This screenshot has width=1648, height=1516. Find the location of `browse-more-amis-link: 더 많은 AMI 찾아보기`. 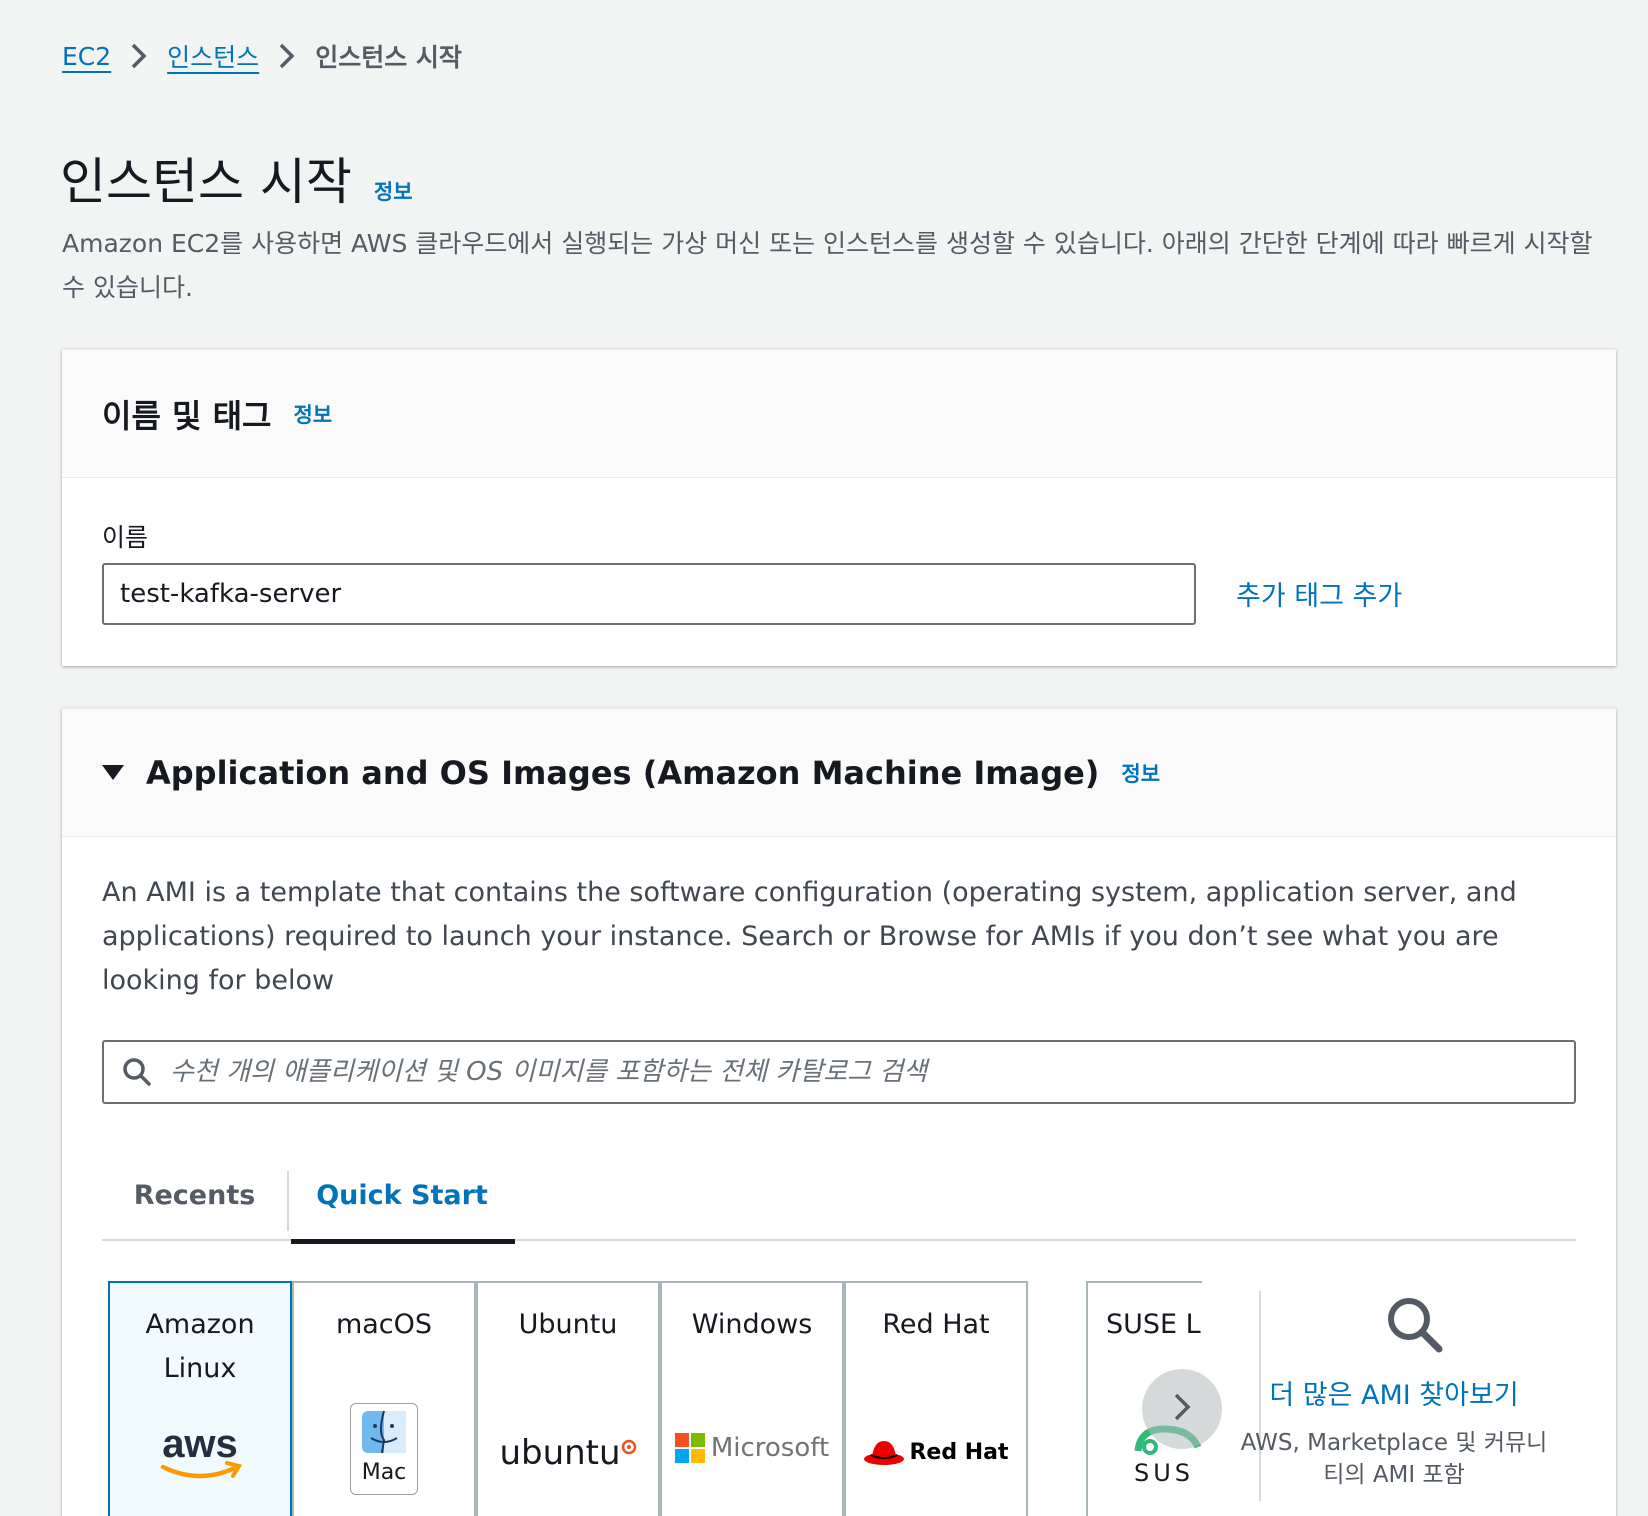

browse-more-amis-link: 더 많은 AMI 찾아보기 is located at coordinates (1394, 1392).